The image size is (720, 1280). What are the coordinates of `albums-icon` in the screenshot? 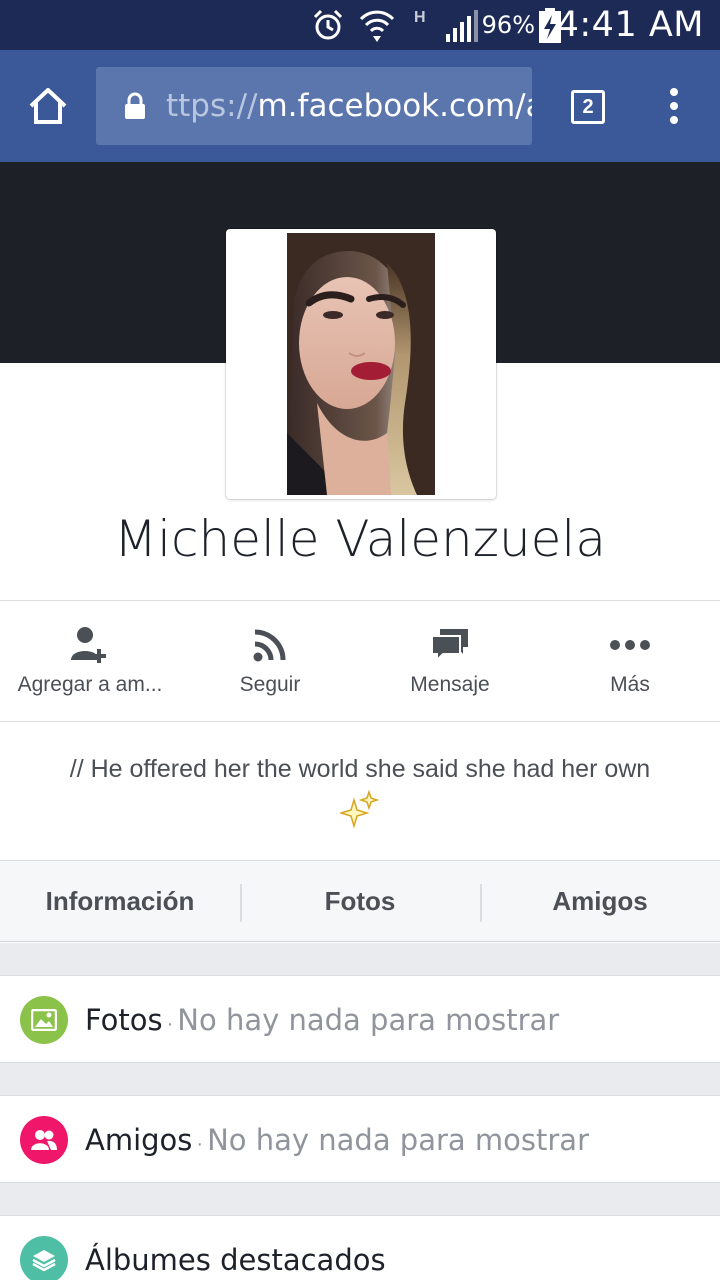 It's located at (44, 1258).